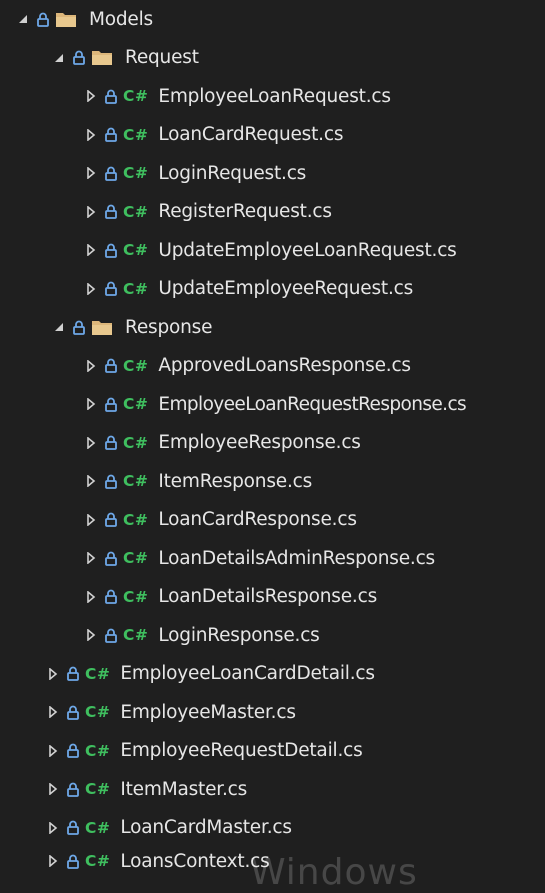  Describe the element at coordinates (272, 289) in the screenshot. I see `tree-item-file: C# UpdateEmployeeRequest.cs` at that location.